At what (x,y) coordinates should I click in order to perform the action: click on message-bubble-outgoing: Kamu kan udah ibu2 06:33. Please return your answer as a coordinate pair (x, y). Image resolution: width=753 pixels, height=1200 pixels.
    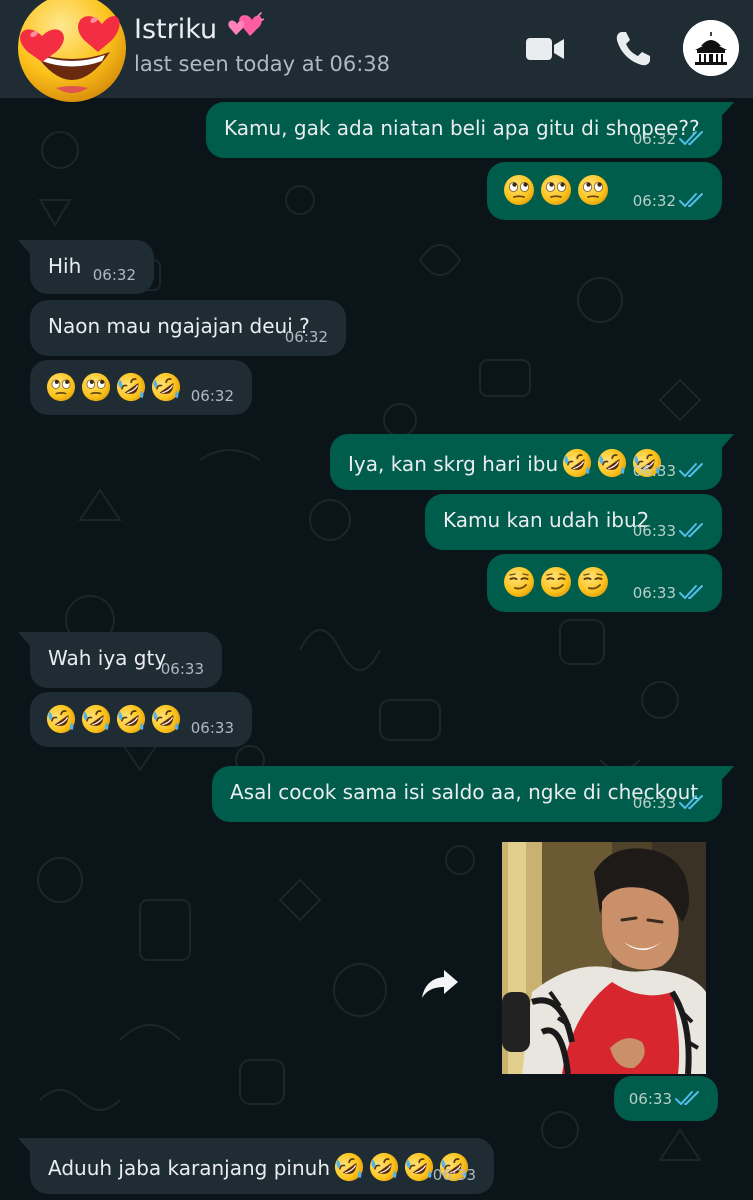
    Looking at the image, I should click on (573, 522).